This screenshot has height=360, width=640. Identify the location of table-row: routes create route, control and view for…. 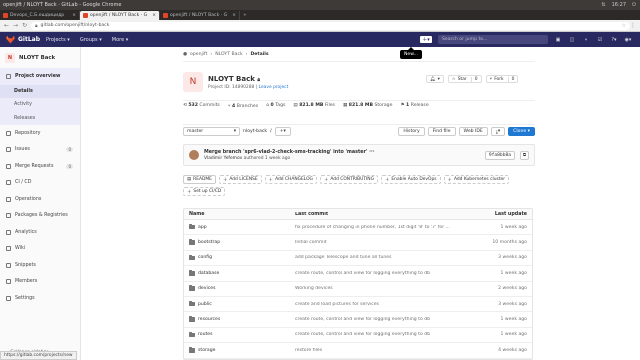
(358, 336).